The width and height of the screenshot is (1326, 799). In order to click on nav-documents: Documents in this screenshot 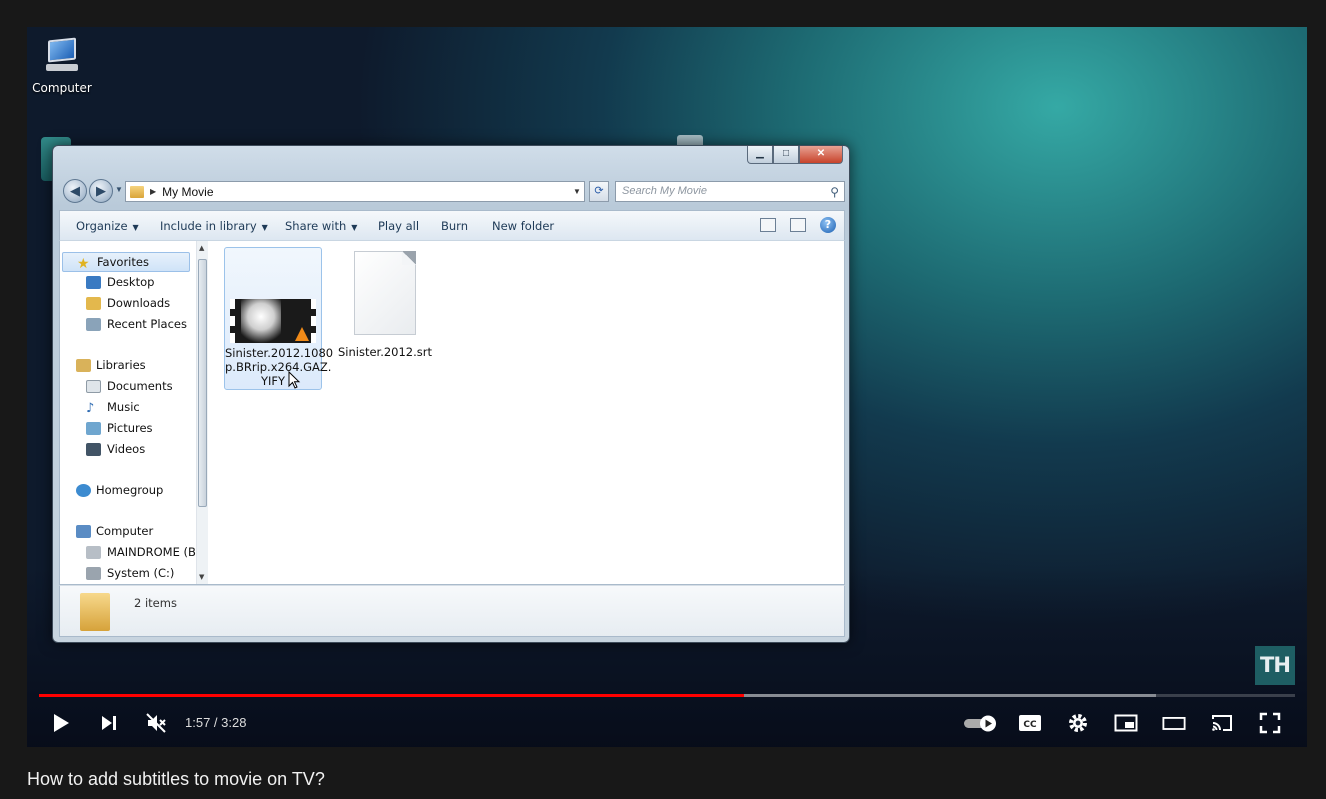, I will do `click(129, 386)`.